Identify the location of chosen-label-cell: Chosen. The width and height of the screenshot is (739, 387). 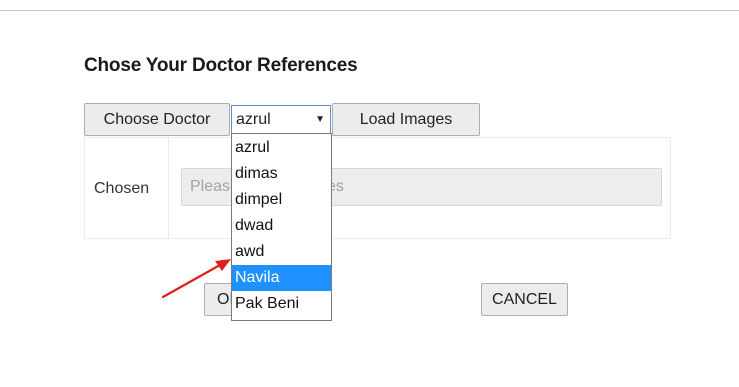
(127, 188).